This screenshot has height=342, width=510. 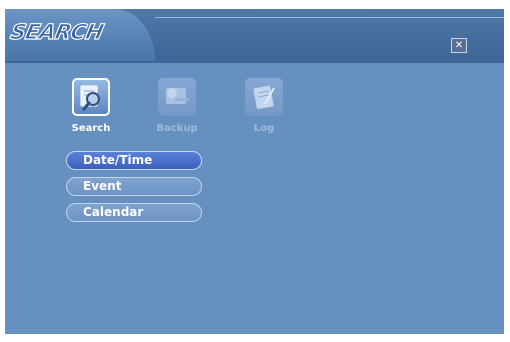 What do you see at coordinates (254, 62) in the screenshot?
I see `title-separator` at bounding box center [254, 62].